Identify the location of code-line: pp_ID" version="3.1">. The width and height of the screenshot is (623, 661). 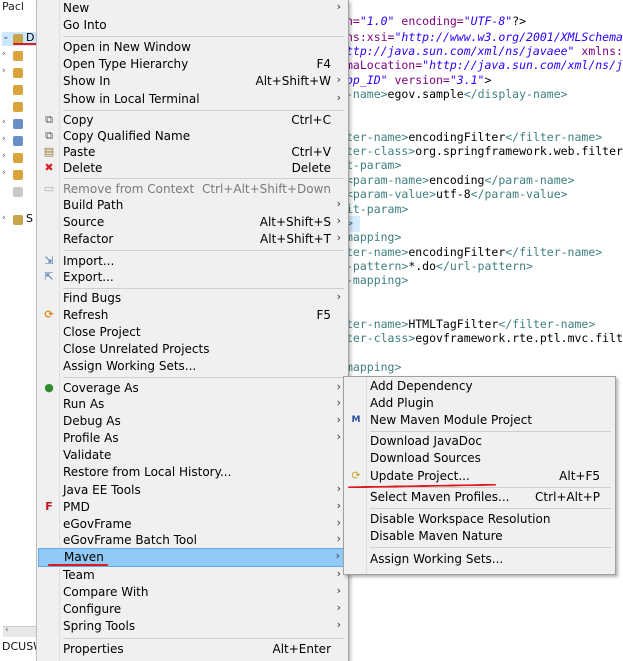
(418, 80).